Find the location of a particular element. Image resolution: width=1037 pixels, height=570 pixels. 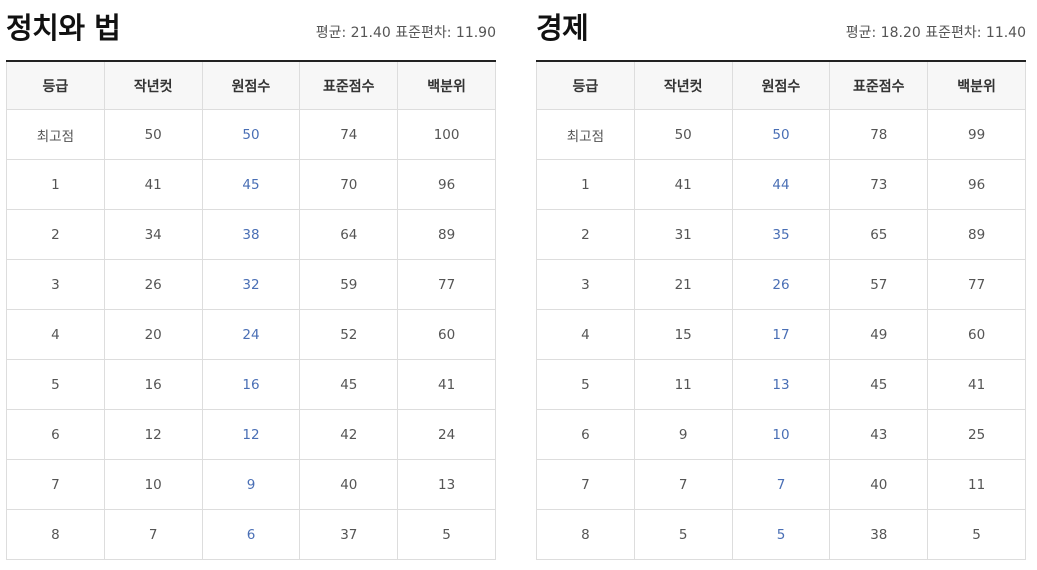

grade-cell: 3 is located at coordinates (585, 284).